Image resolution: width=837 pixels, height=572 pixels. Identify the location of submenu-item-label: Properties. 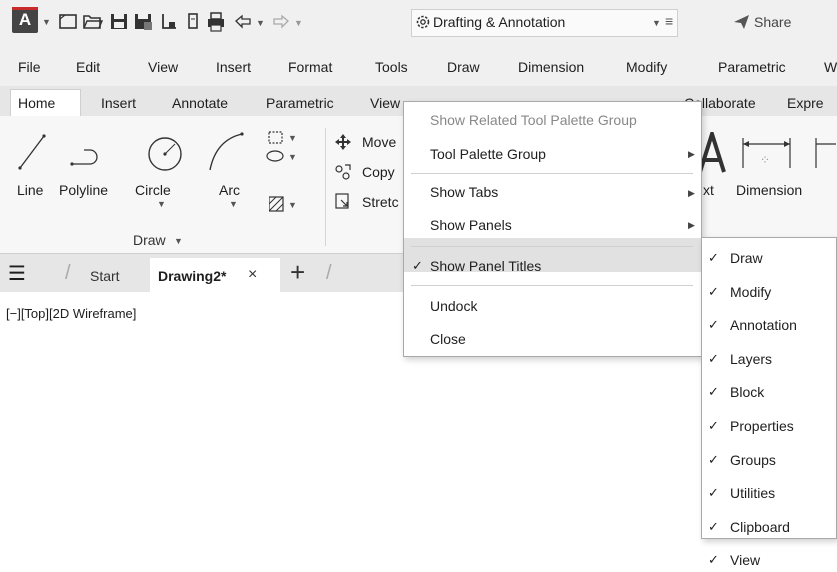
(762, 426).